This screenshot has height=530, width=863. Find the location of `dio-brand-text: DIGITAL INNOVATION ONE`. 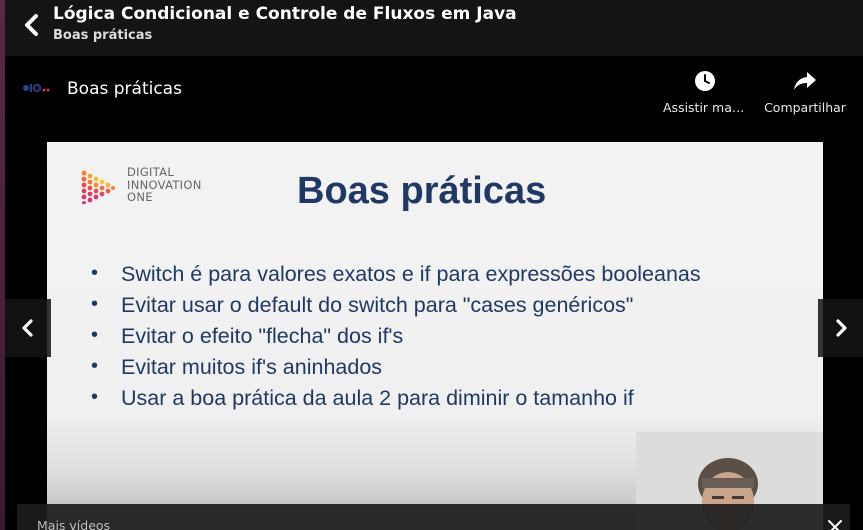

dio-brand-text: DIGITAL INNOVATION ONE is located at coordinates (164, 185).